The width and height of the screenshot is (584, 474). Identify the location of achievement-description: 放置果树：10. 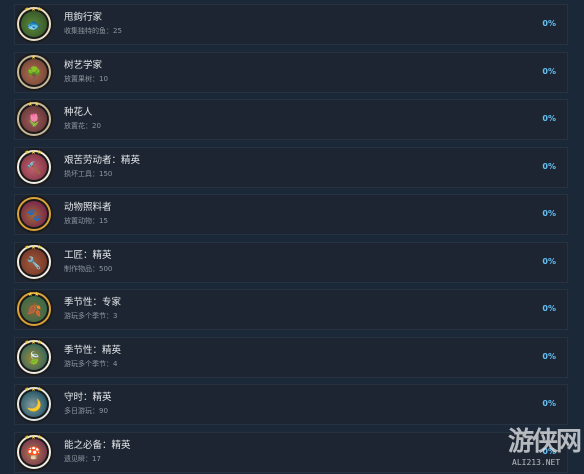
(86, 79).